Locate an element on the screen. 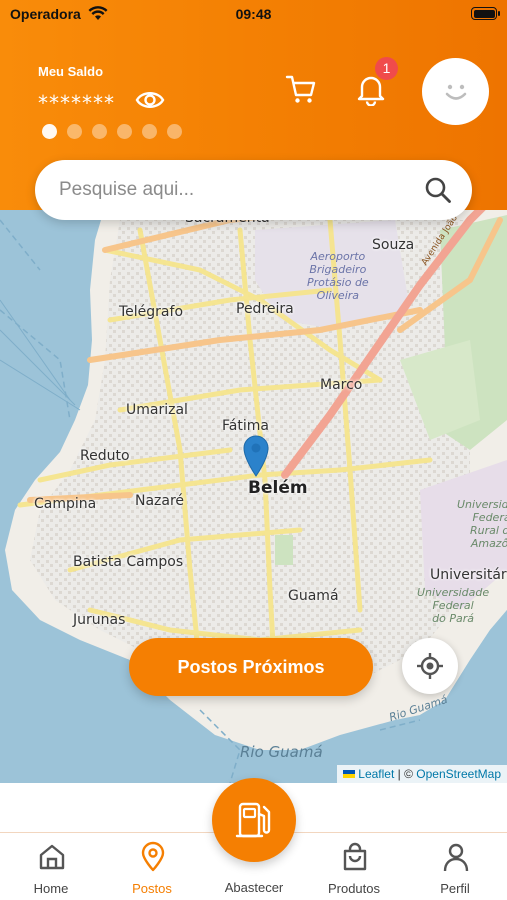 Image resolution: width=507 pixels, height=900 pixels. search-input is located at coordinates (239, 190).